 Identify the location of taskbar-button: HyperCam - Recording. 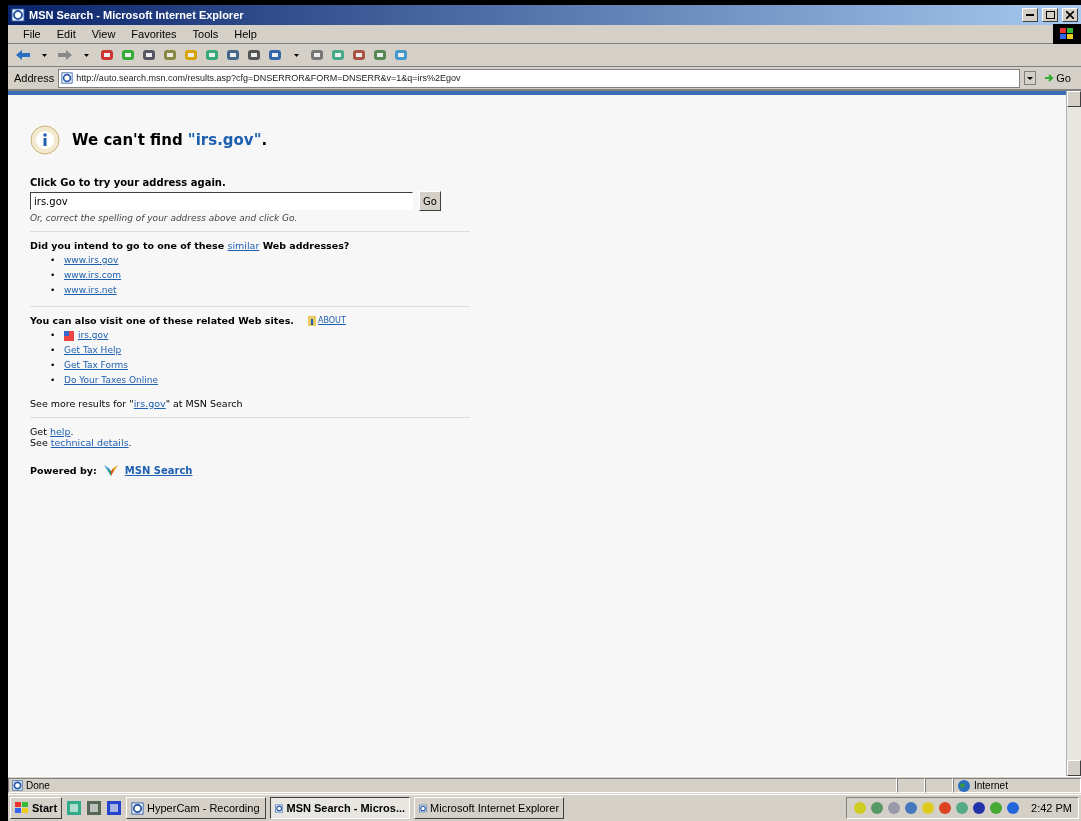
(196, 808).